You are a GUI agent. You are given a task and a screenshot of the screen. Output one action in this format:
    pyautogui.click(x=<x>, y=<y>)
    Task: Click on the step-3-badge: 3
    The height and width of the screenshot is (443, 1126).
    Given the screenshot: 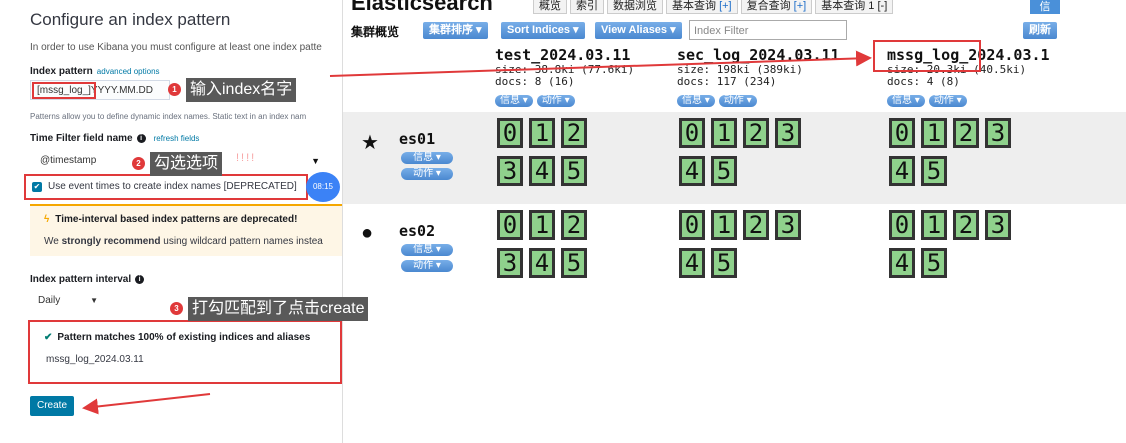 What is the action you would take?
    pyautogui.click(x=176, y=308)
    